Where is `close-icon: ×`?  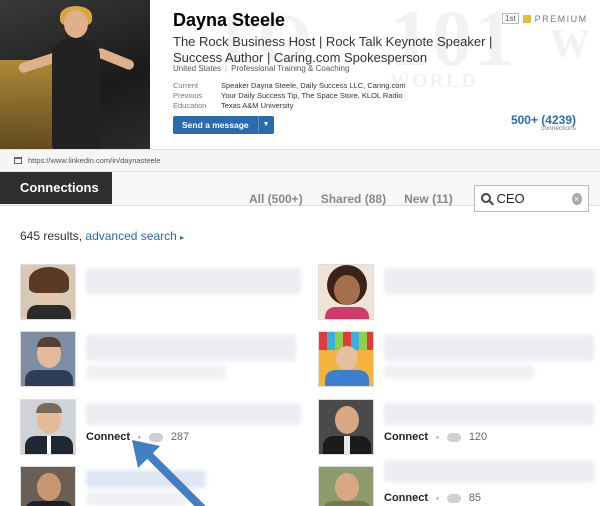
close-icon: × is located at coordinates (576, 198).